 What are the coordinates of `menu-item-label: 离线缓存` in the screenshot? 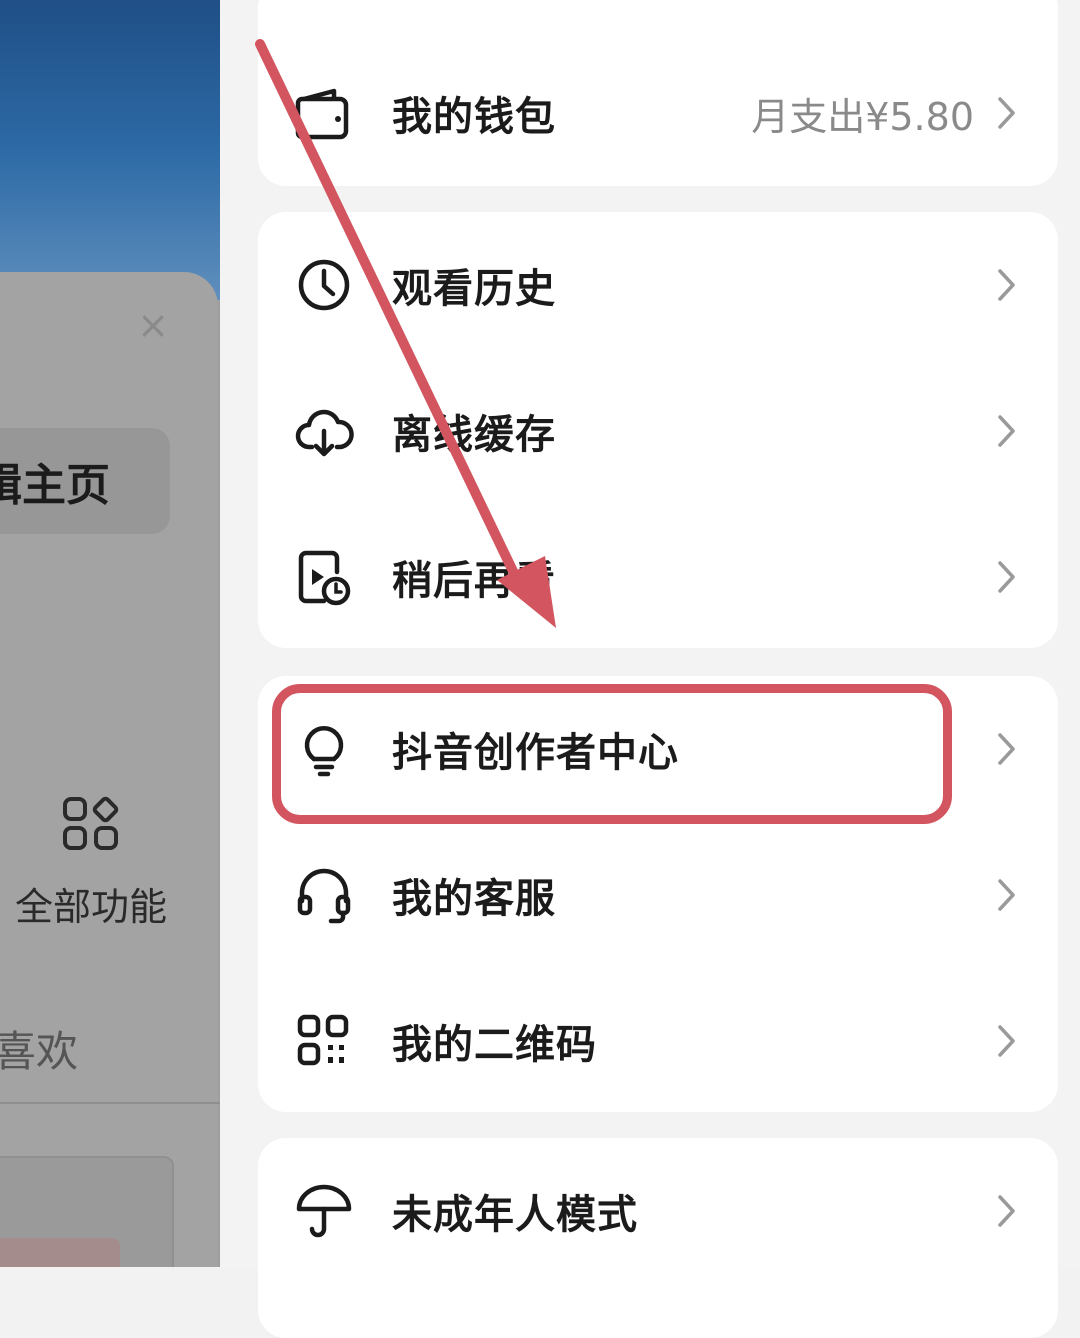 It's located at (474, 435).